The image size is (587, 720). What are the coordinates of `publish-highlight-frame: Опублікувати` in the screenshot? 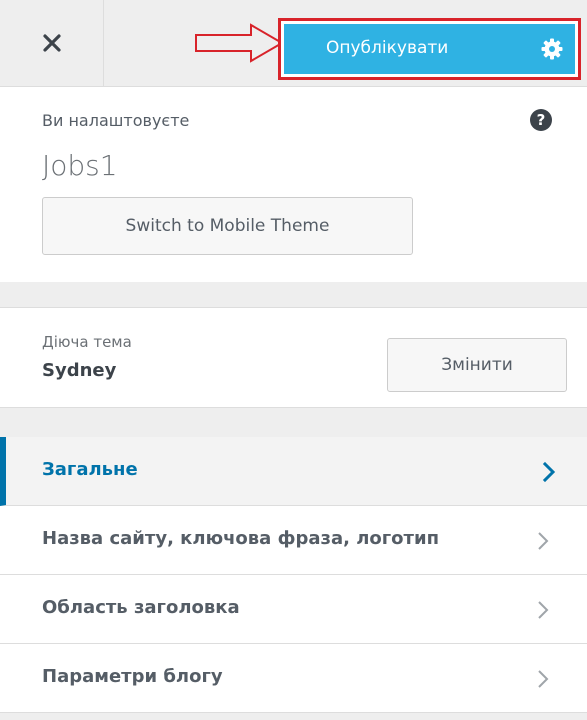 It's located at (429, 49).